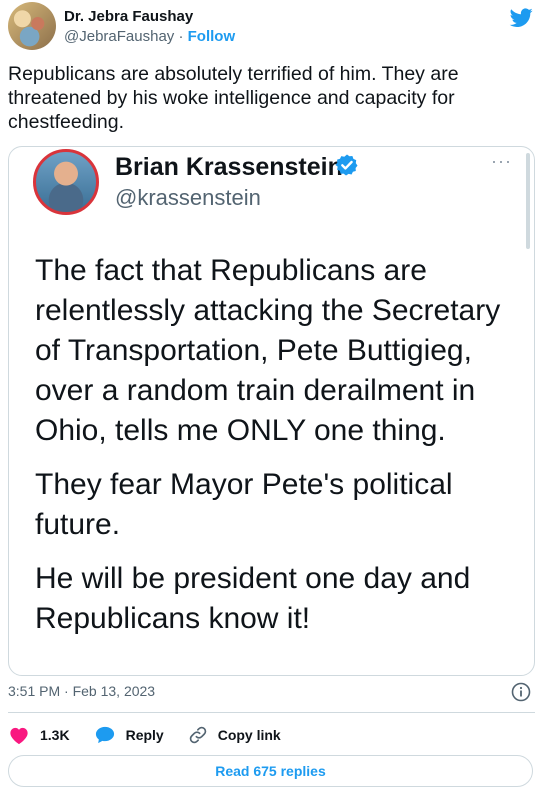 The width and height of the screenshot is (543, 800). I want to click on reply-button: Reply, so click(129, 735).